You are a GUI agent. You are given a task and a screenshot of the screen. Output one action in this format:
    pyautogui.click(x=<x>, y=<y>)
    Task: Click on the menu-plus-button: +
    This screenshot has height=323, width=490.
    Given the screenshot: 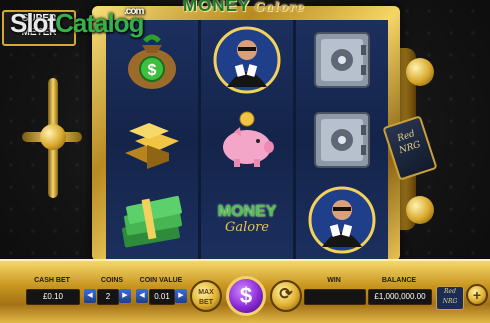 What is the action you would take?
    pyautogui.click(x=477, y=295)
    